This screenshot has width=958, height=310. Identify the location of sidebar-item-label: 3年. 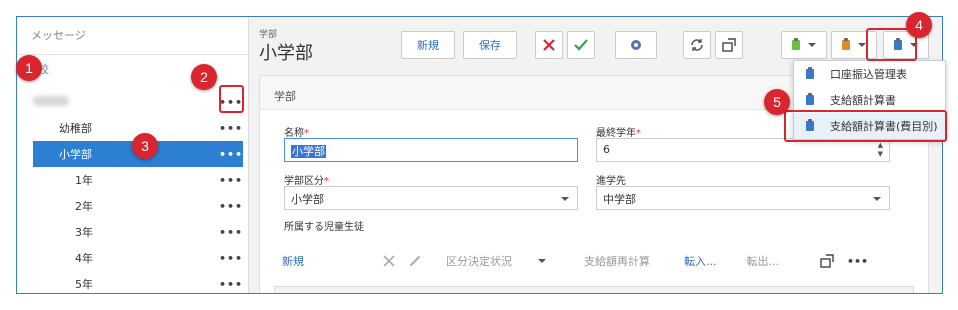
(84, 232).